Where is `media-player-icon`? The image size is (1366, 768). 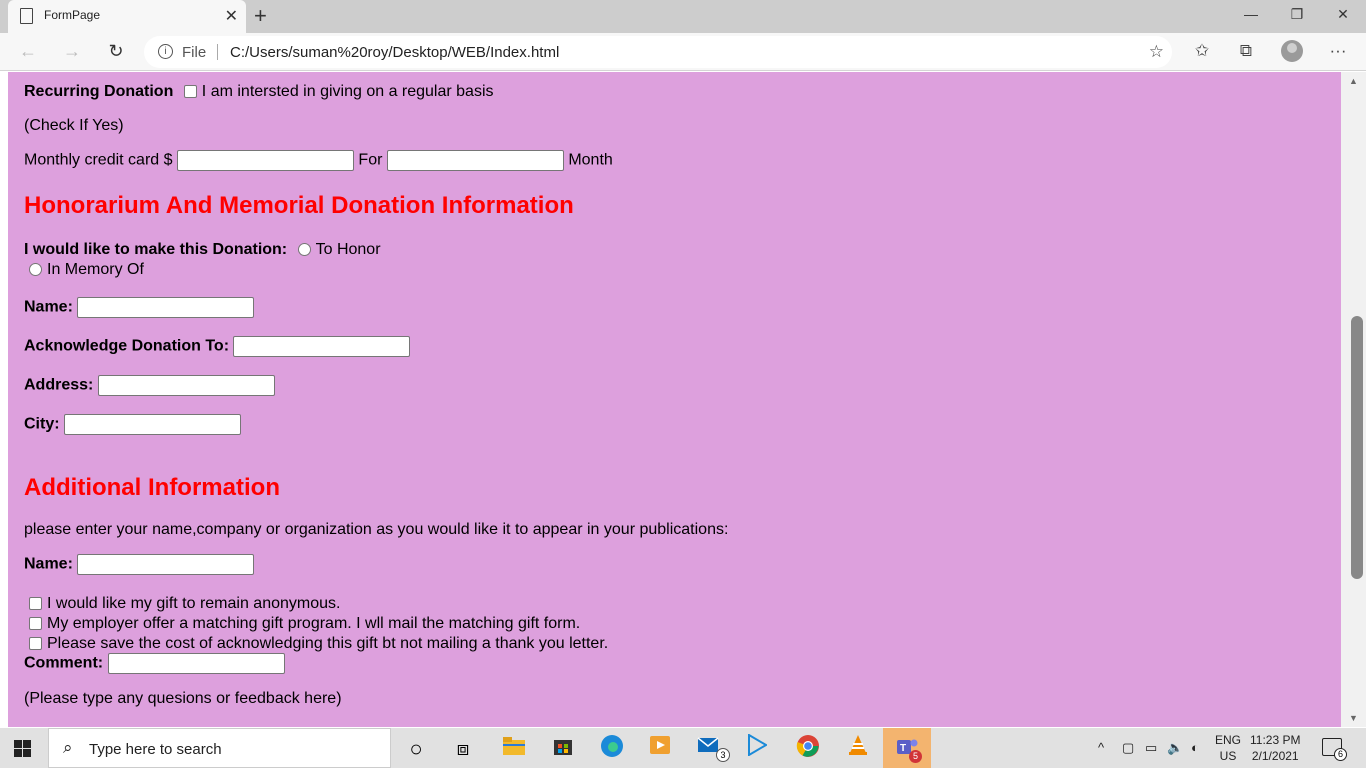 media-player-icon is located at coordinates (660, 749).